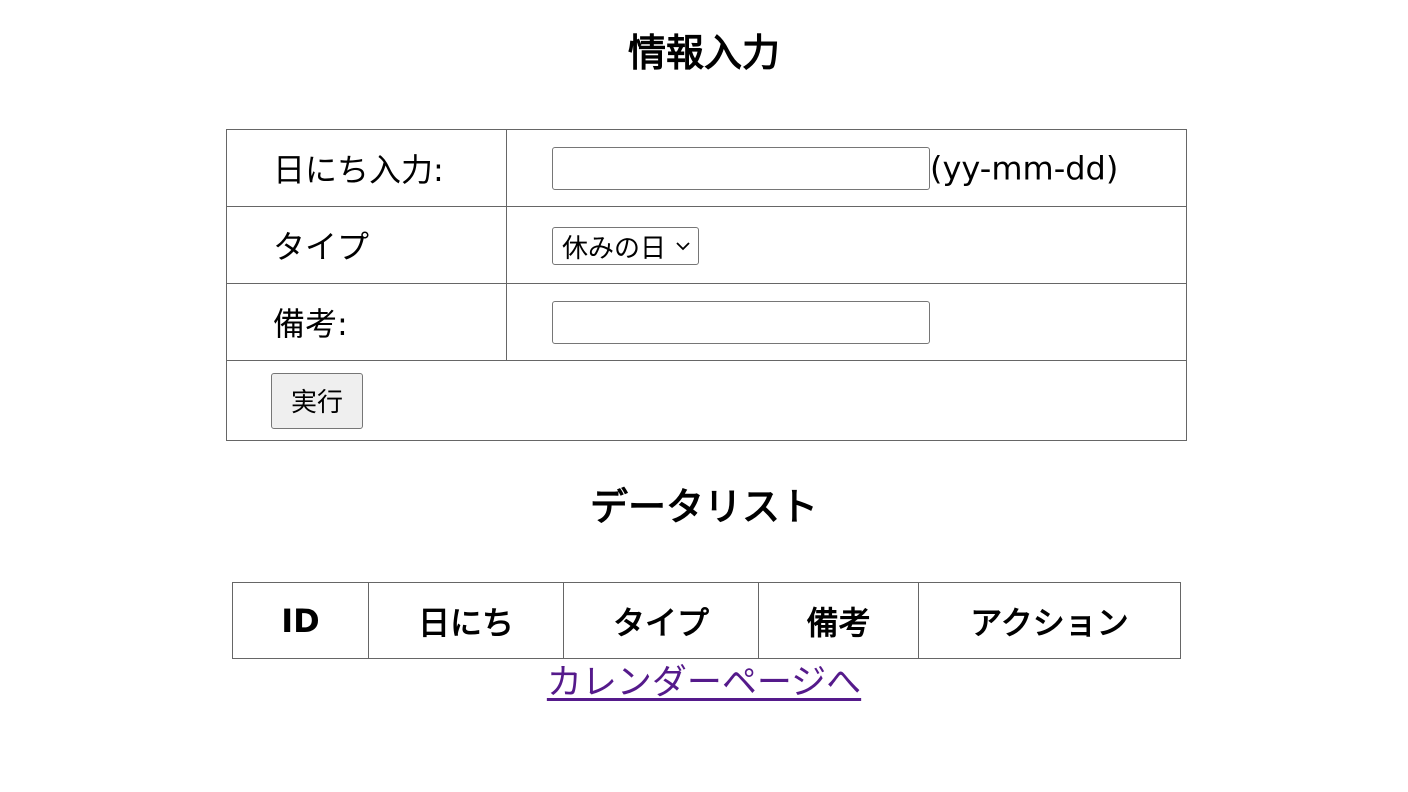 The width and height of the screenshot is (1408, 792). I want to click on calendar-link-container: カレンダーページへ, so click(704, 683).